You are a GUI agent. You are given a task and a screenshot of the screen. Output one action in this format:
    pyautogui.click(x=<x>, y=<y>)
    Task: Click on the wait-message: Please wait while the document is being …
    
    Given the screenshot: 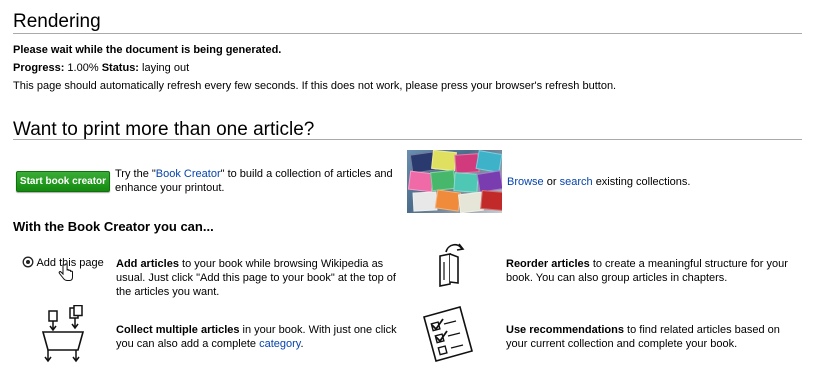 What is the action you would take?
    pyautogui.click(x=147, y=50)
    